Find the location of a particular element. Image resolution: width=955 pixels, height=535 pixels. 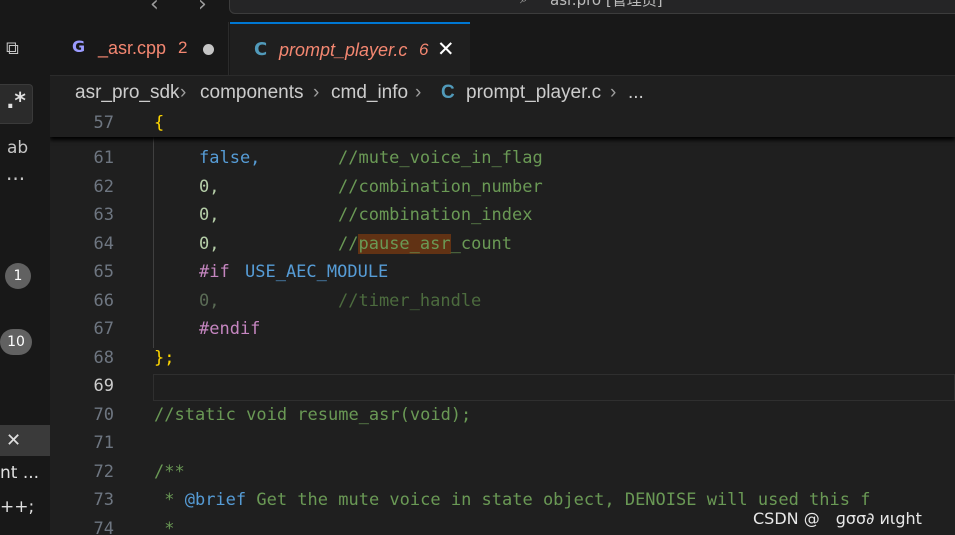

preprocessor-directive: #if is located at coordinates (214, 272).